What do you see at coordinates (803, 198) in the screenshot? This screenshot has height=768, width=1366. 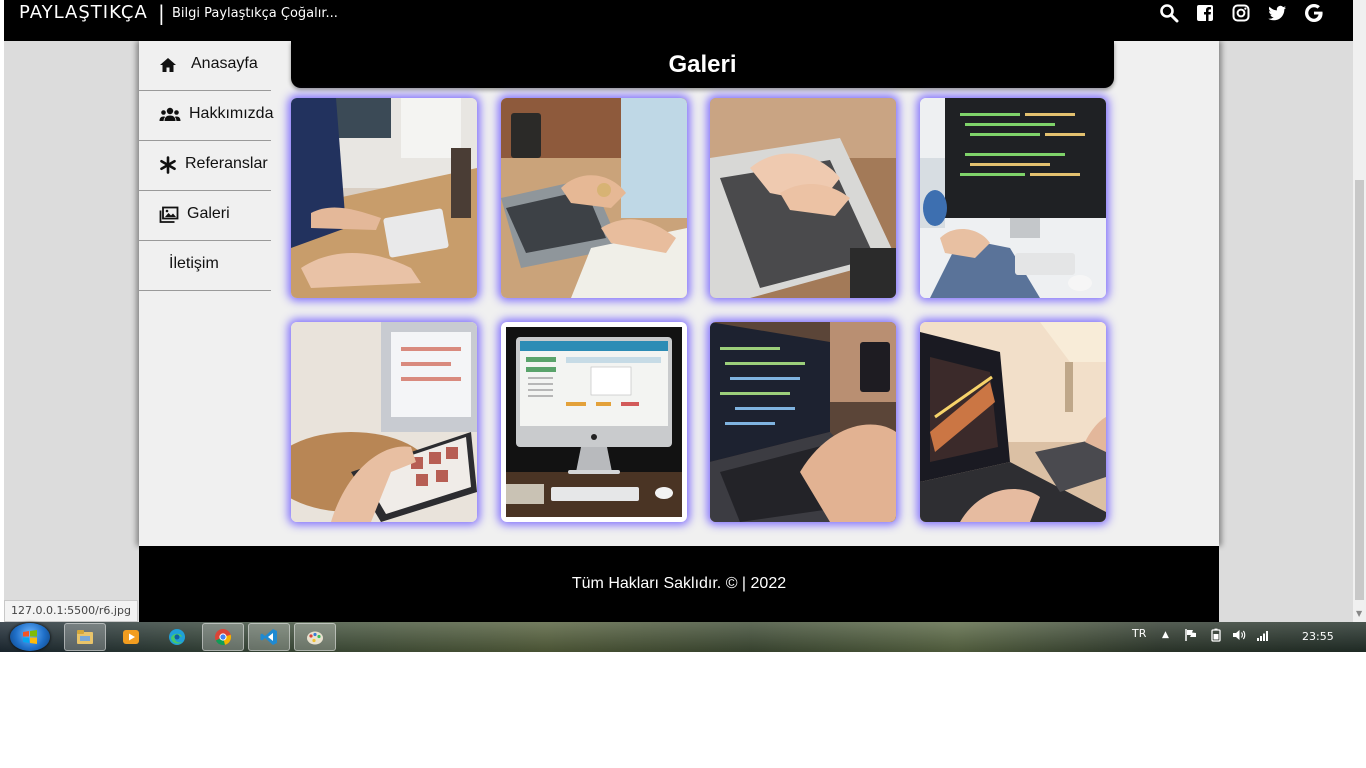 I see `gallery-image-laptop-typing` at bounding box center [803, 198].